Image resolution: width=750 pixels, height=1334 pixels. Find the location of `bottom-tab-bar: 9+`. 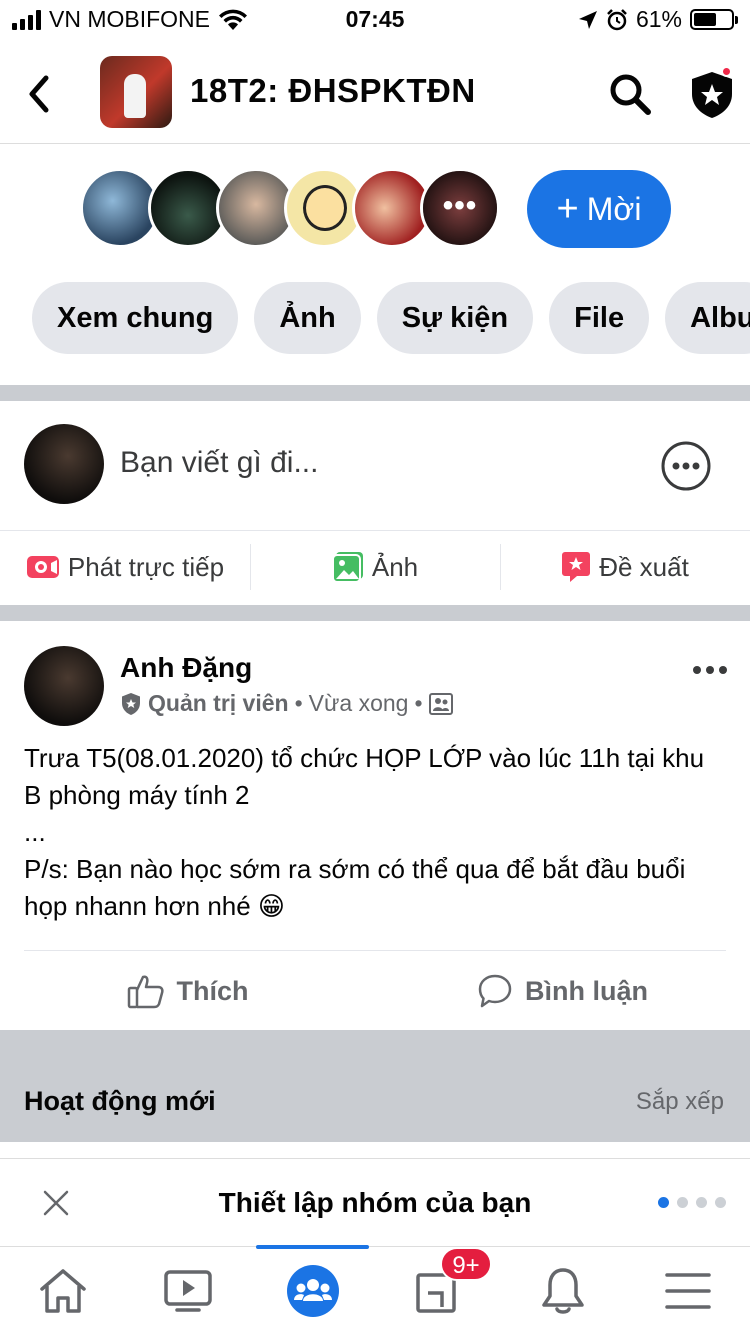

bottom-tab-bar: 9+ is located at coordinates (375, 1289).